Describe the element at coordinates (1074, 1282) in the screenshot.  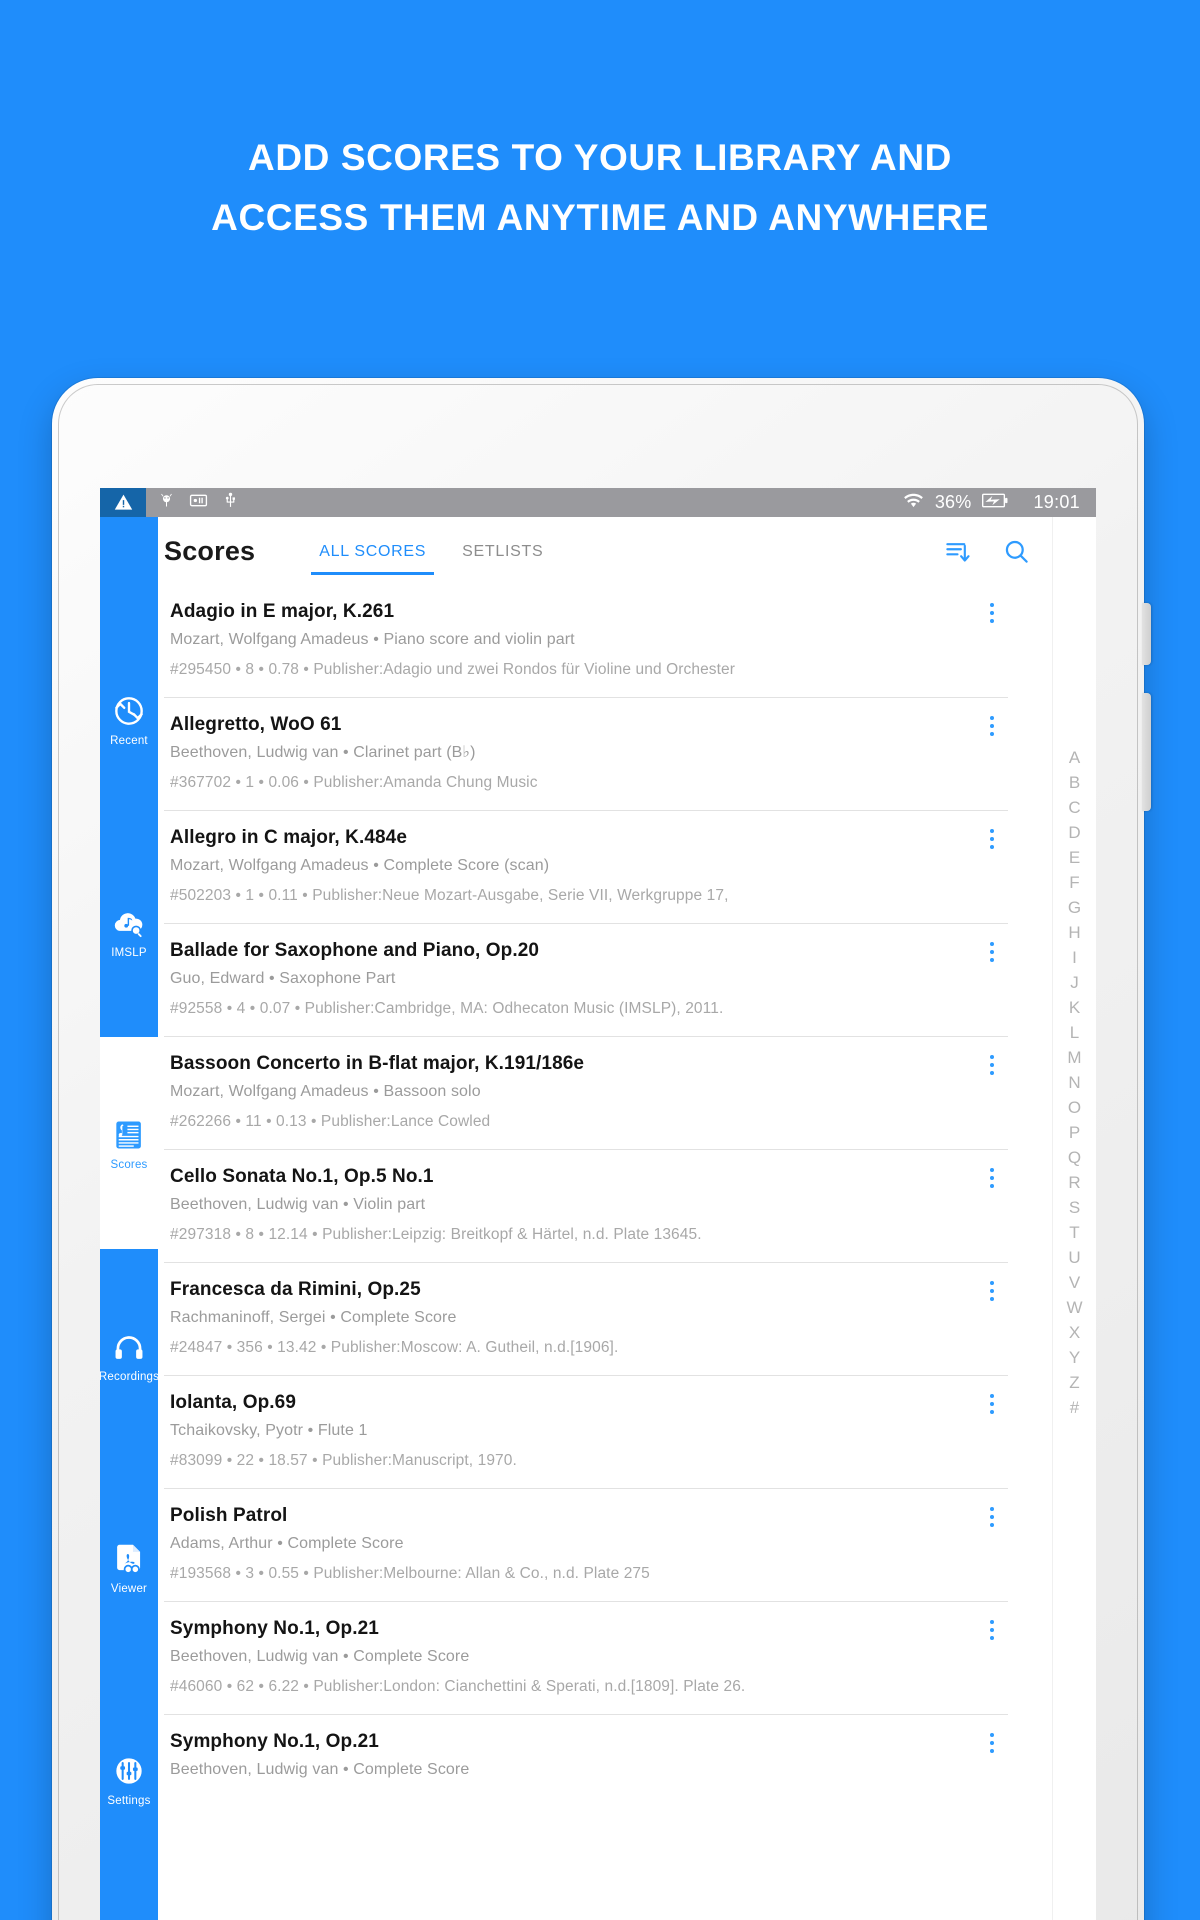
I see `alphabet-index-letter: V` at that location.